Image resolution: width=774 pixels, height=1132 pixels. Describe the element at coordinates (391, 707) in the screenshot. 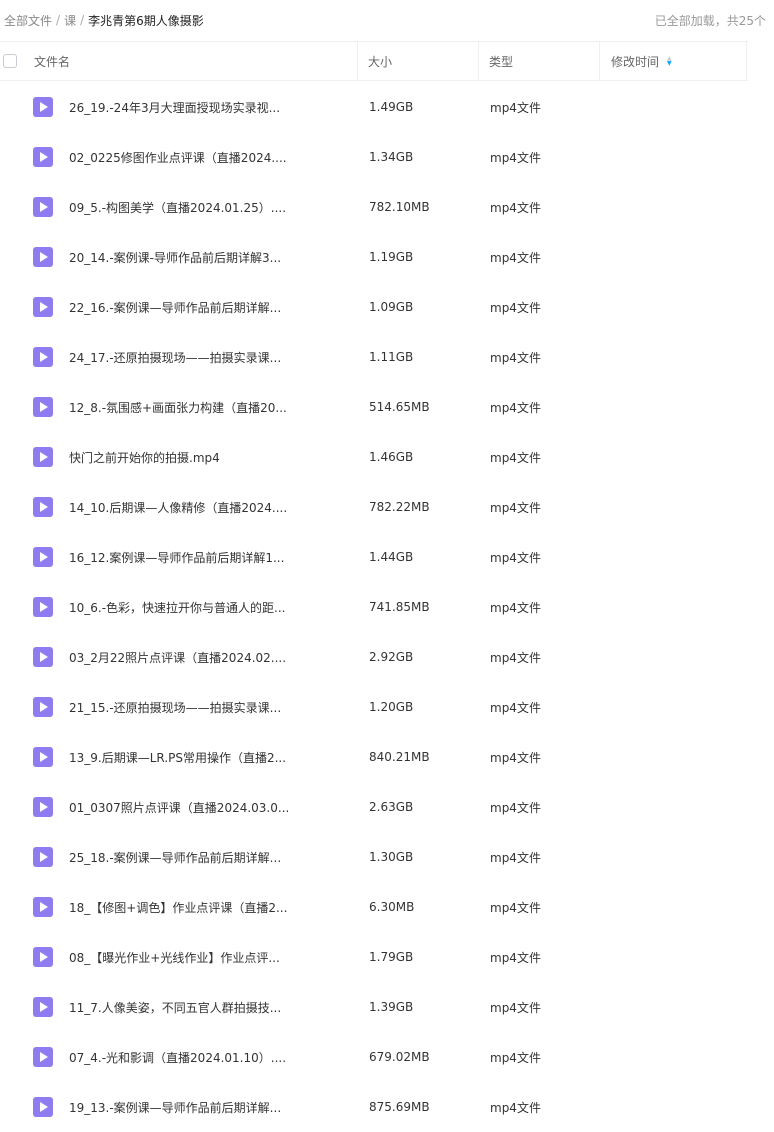

I see `file-size: 1.20GB` at that location.